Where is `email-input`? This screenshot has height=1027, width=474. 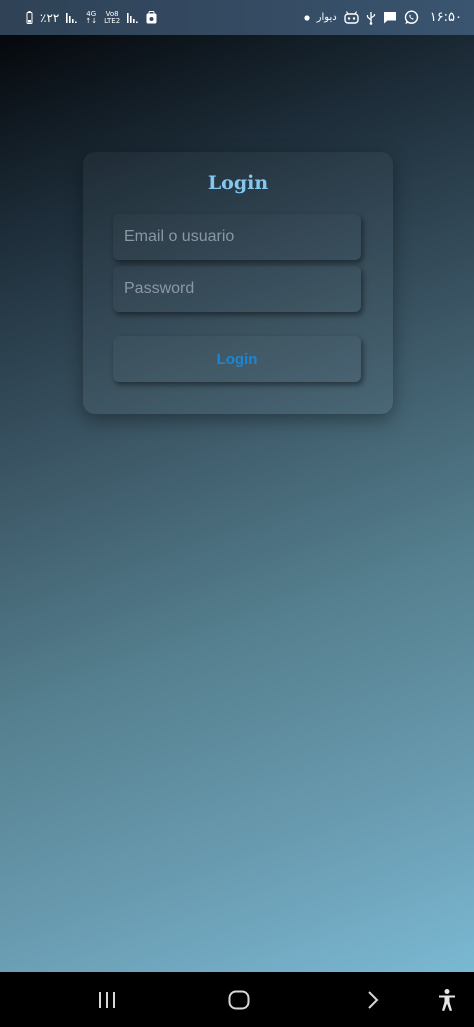
email-input is located at coordinates (237, 237).